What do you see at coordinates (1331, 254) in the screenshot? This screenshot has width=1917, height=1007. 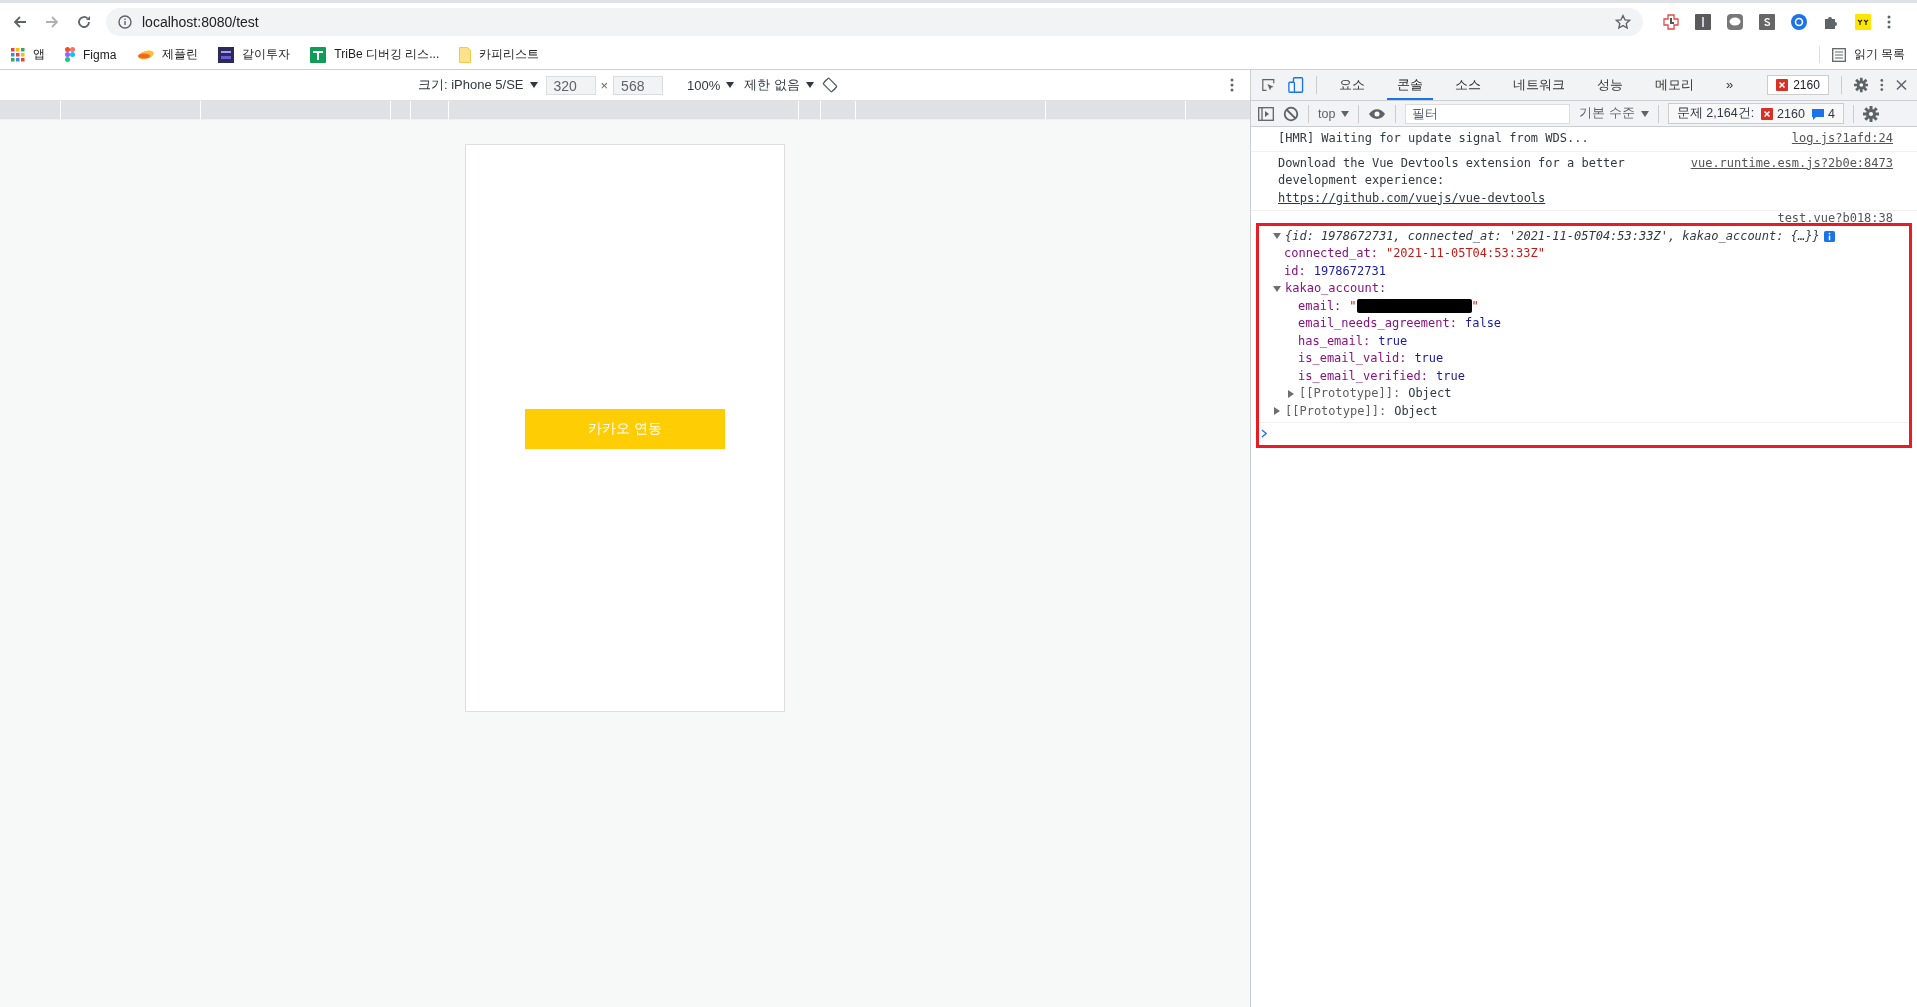 I see `property-key: connected_at:` at bounding box center [1331, 254].